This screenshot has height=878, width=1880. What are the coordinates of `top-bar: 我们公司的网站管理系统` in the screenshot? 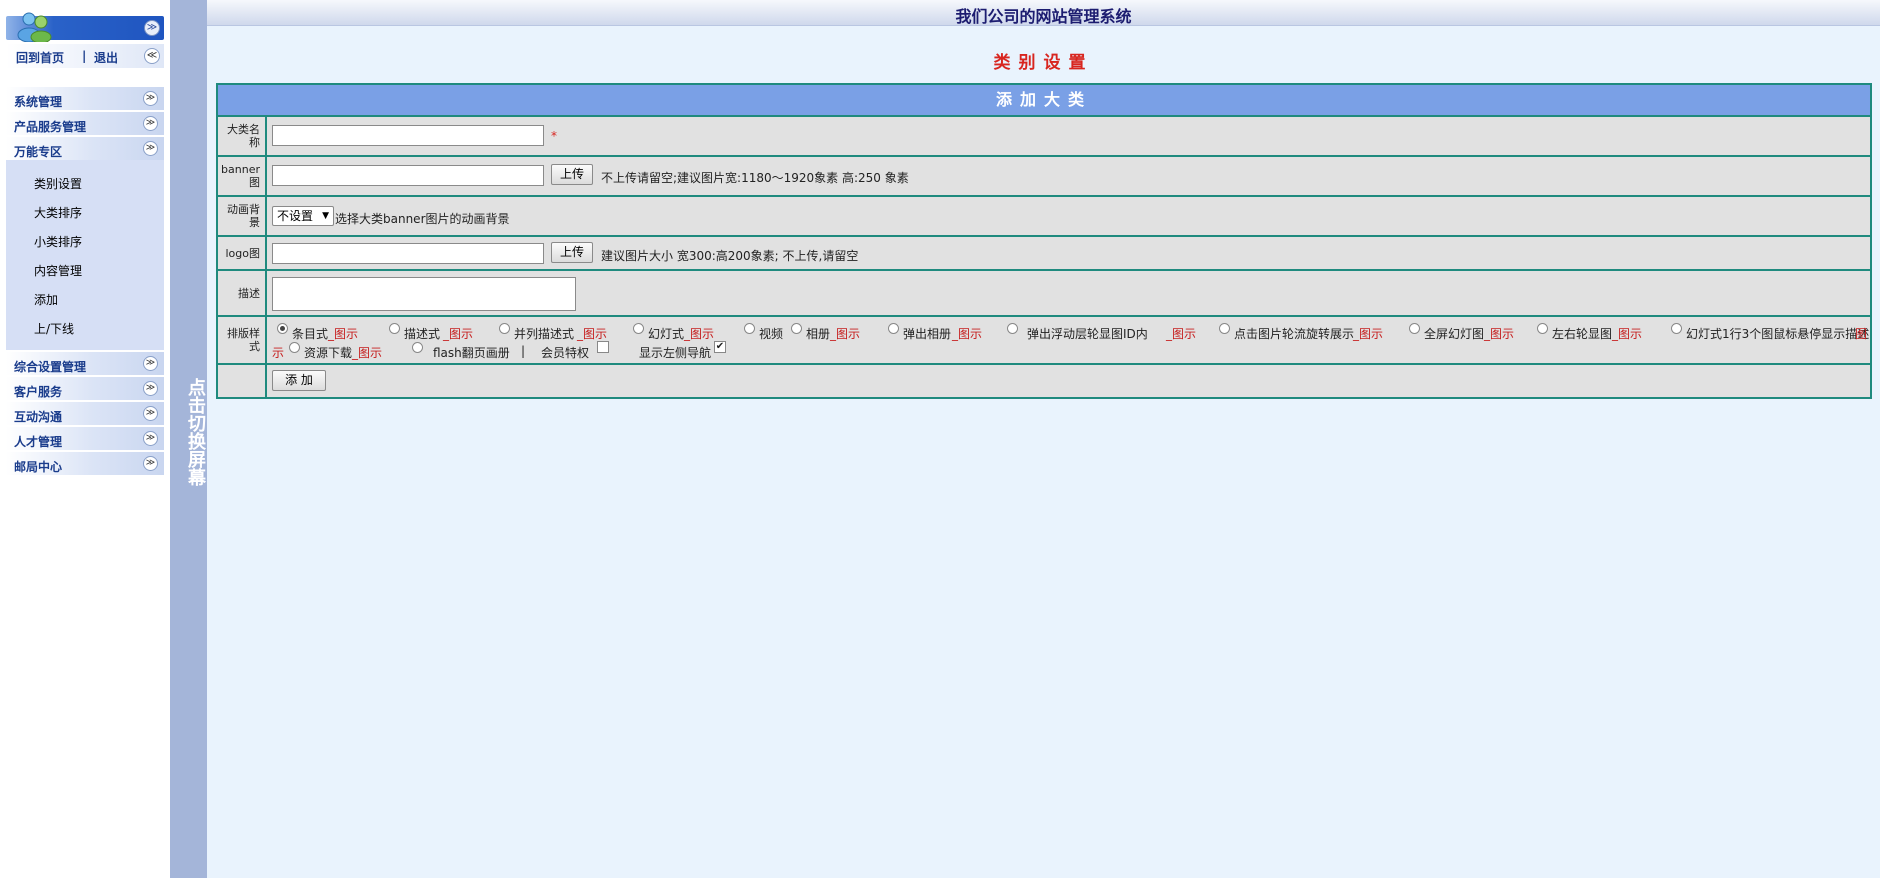 It's located at (1043, 13).